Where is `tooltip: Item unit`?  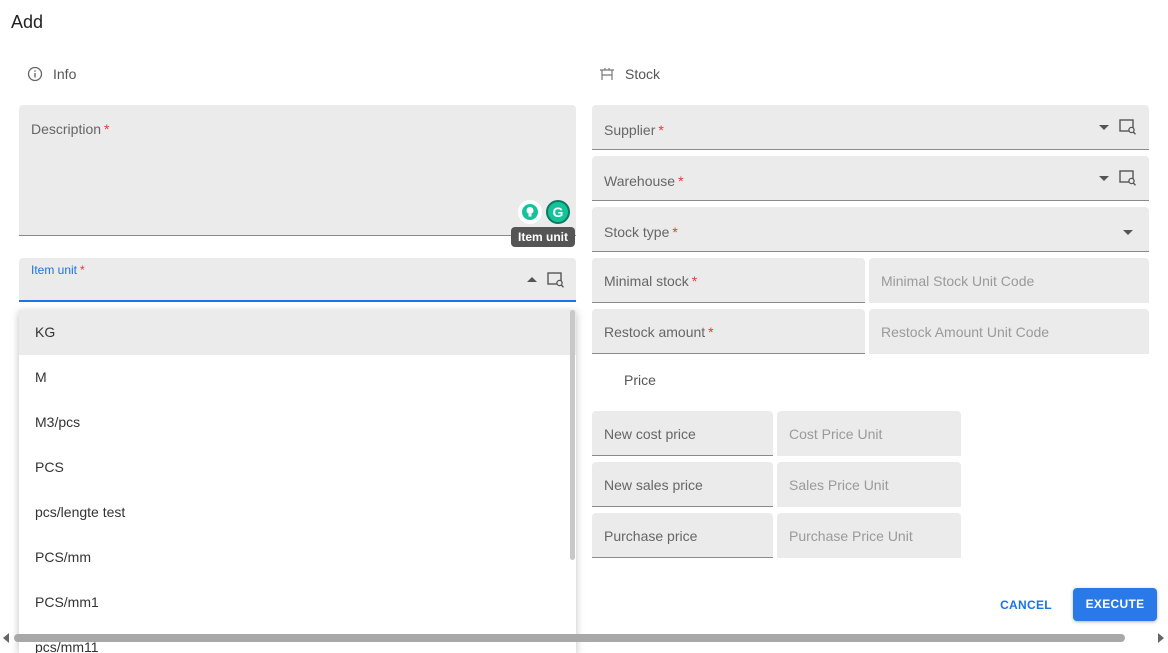 tooltip: Item unit is located at coordinates (543, 237).